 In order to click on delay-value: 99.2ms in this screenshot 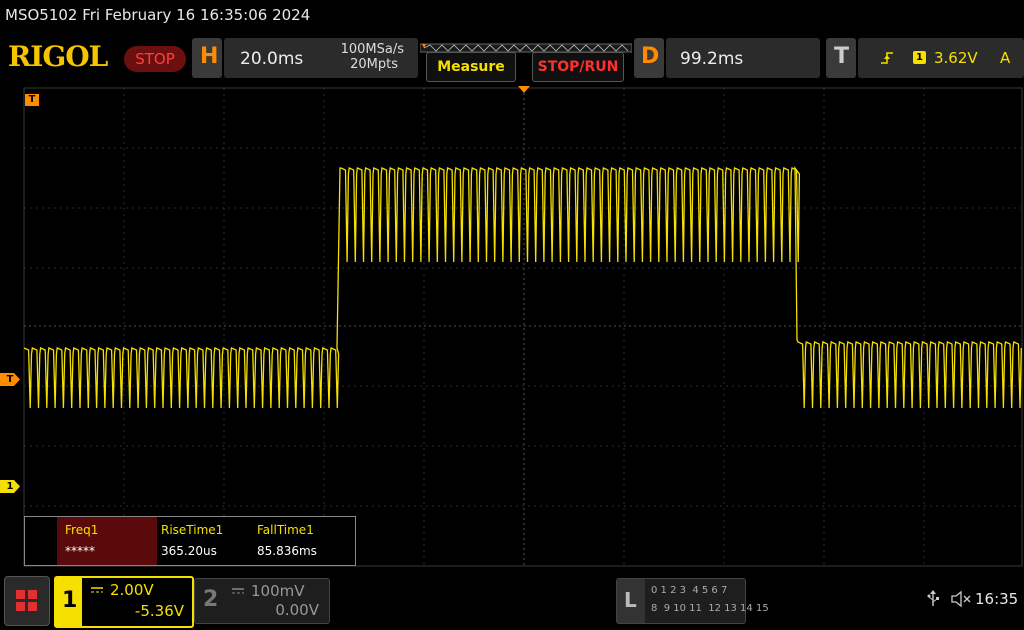, I will do `click(712, 59)`.